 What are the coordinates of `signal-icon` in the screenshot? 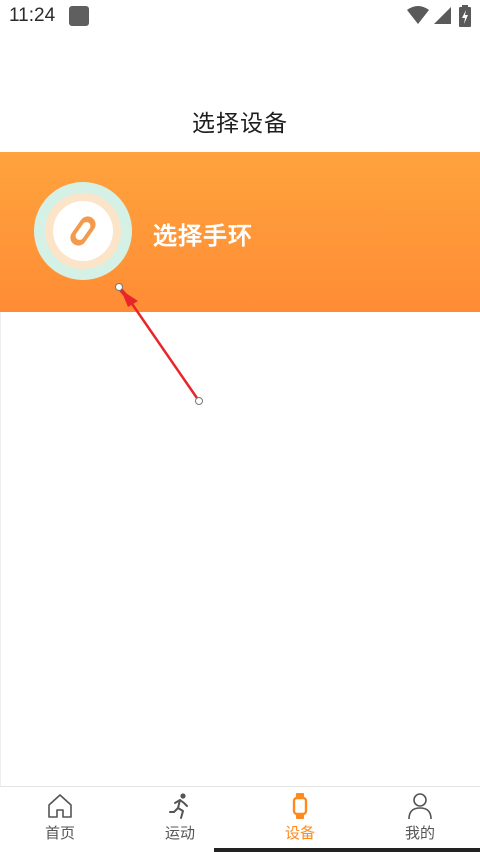 It's located at (442, 15).